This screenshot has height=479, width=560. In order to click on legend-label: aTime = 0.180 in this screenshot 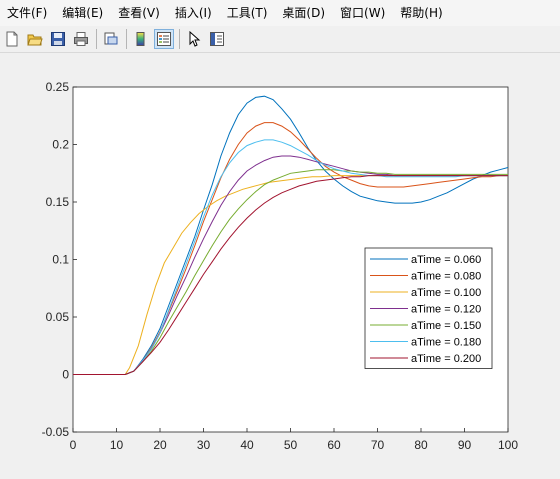, I will do `click(446, 343)`.